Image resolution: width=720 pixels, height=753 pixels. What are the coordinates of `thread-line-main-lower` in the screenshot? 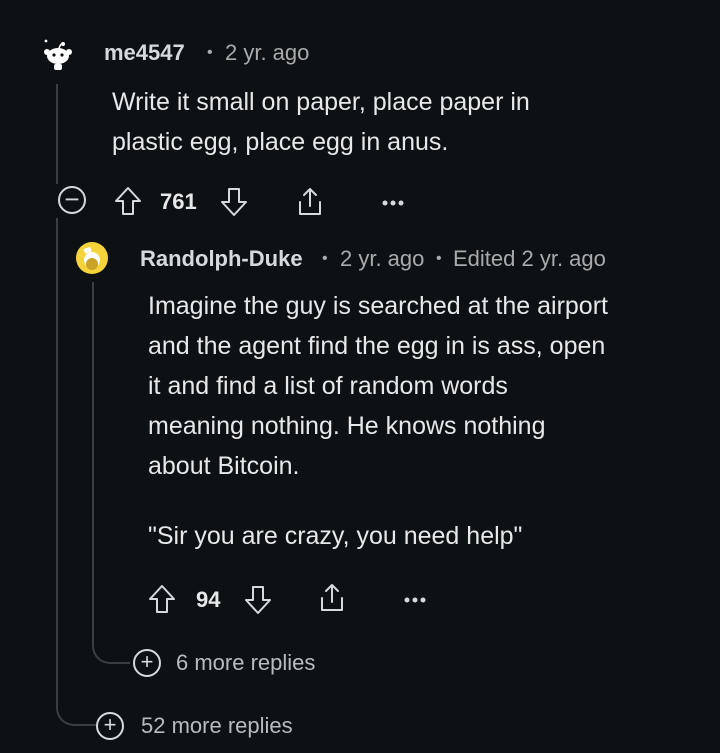 It's located at (57, 453).